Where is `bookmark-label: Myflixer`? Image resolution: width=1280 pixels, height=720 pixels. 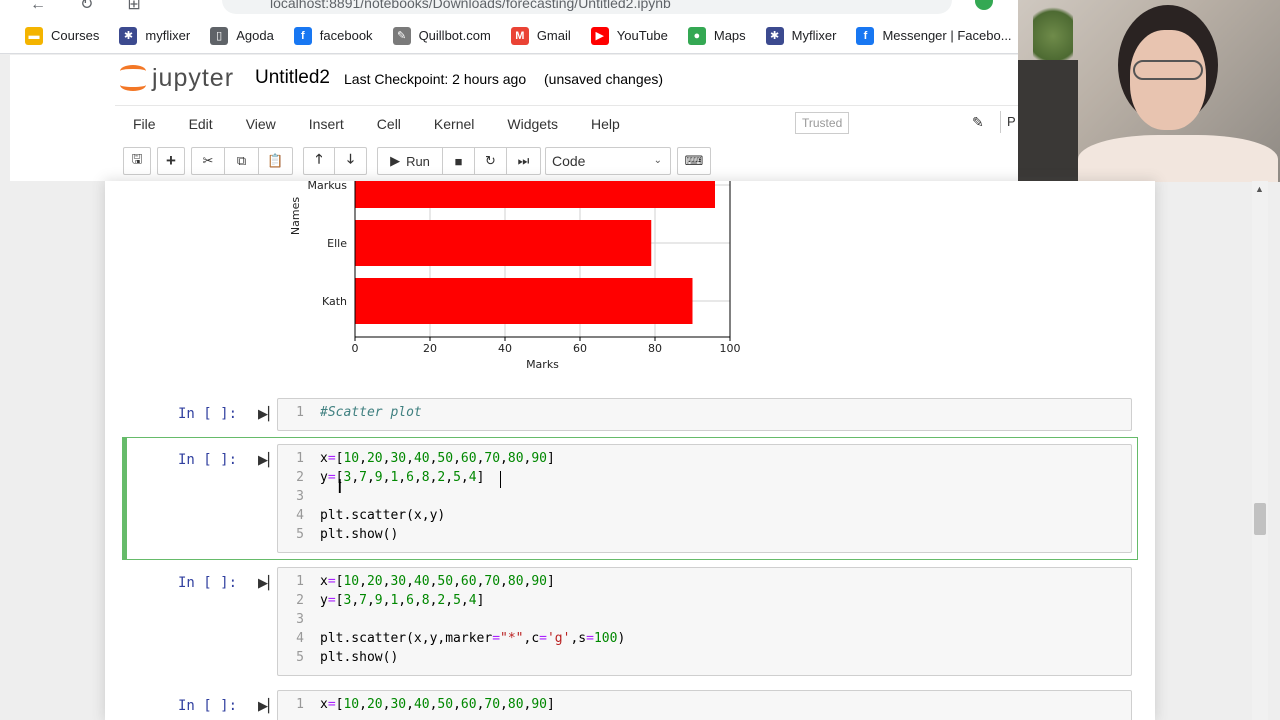 bookmark-label: Myflixer is located at coordinates (814, 35).